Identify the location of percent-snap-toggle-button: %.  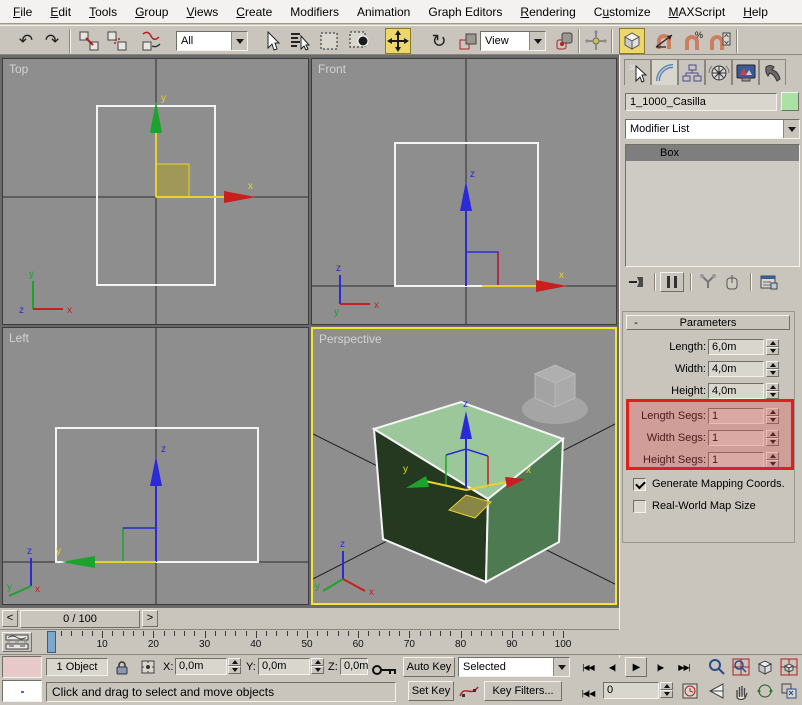
(693, 41).